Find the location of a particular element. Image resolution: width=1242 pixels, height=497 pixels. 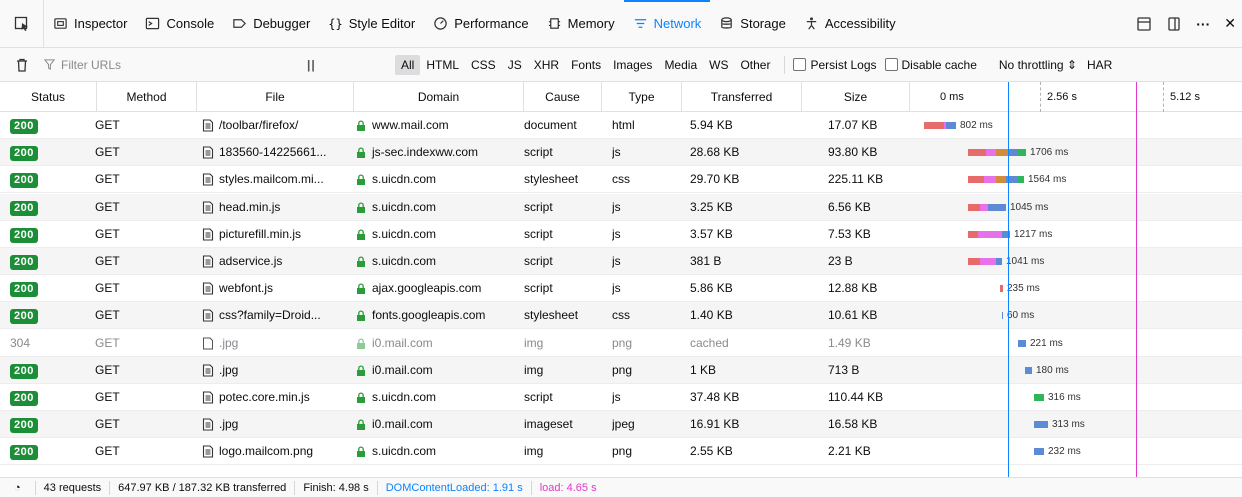

transferred-cell: 5.94 KB is located at coordinates (711, 125).